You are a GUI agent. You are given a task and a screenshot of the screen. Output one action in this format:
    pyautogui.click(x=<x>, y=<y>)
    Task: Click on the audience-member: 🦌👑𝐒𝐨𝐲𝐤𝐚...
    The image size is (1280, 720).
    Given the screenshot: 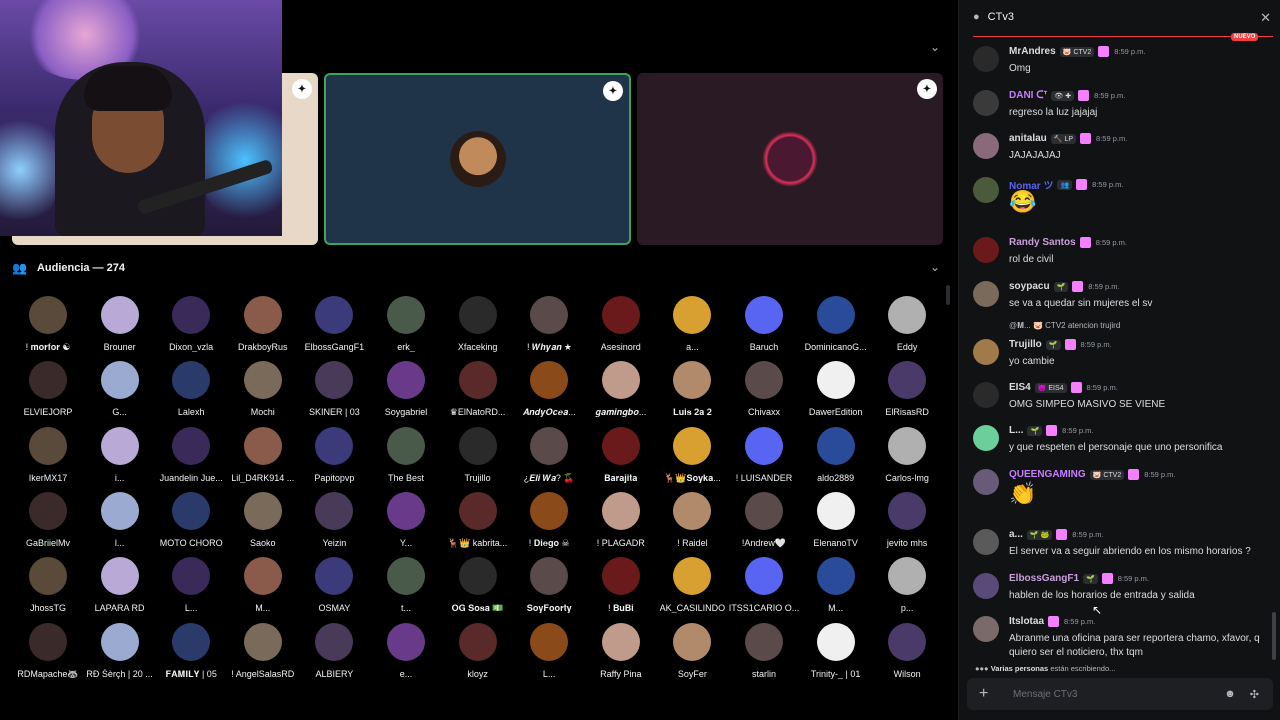 What is the action you would take?
    pyautogui.click(x=692, y=457)
    